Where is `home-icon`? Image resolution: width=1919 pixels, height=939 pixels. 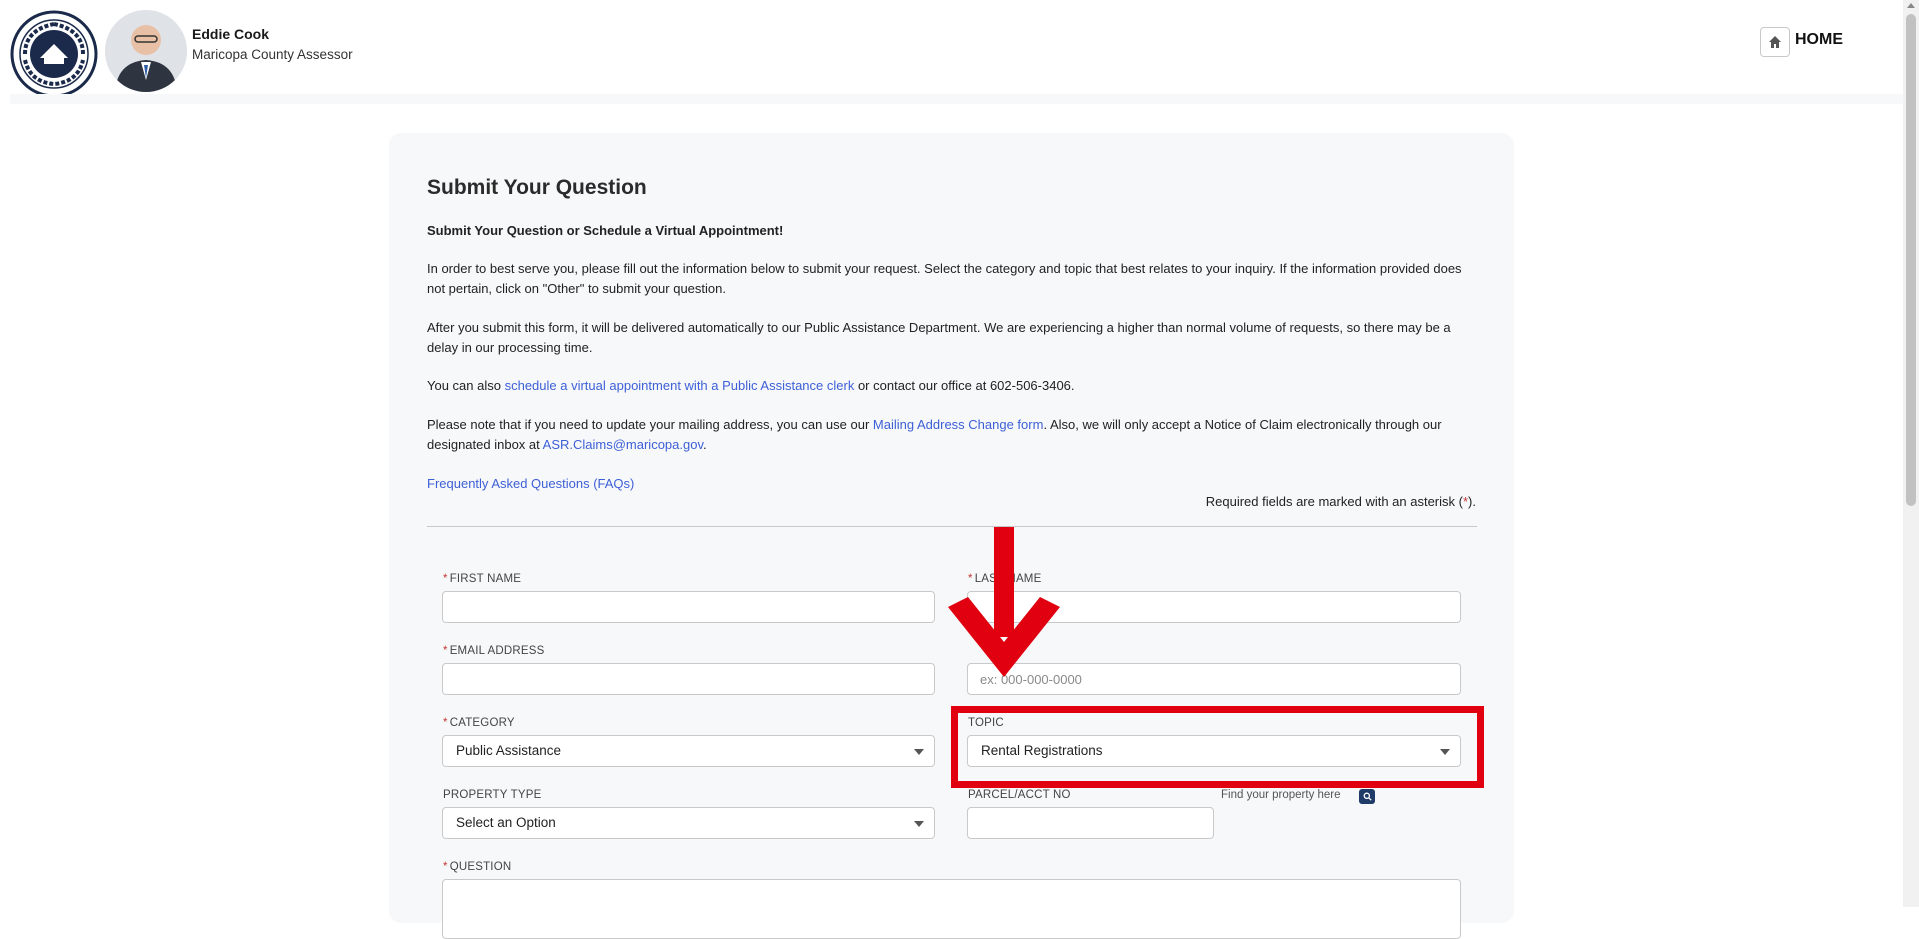
home-icon is located at coordinates (1775, 42).